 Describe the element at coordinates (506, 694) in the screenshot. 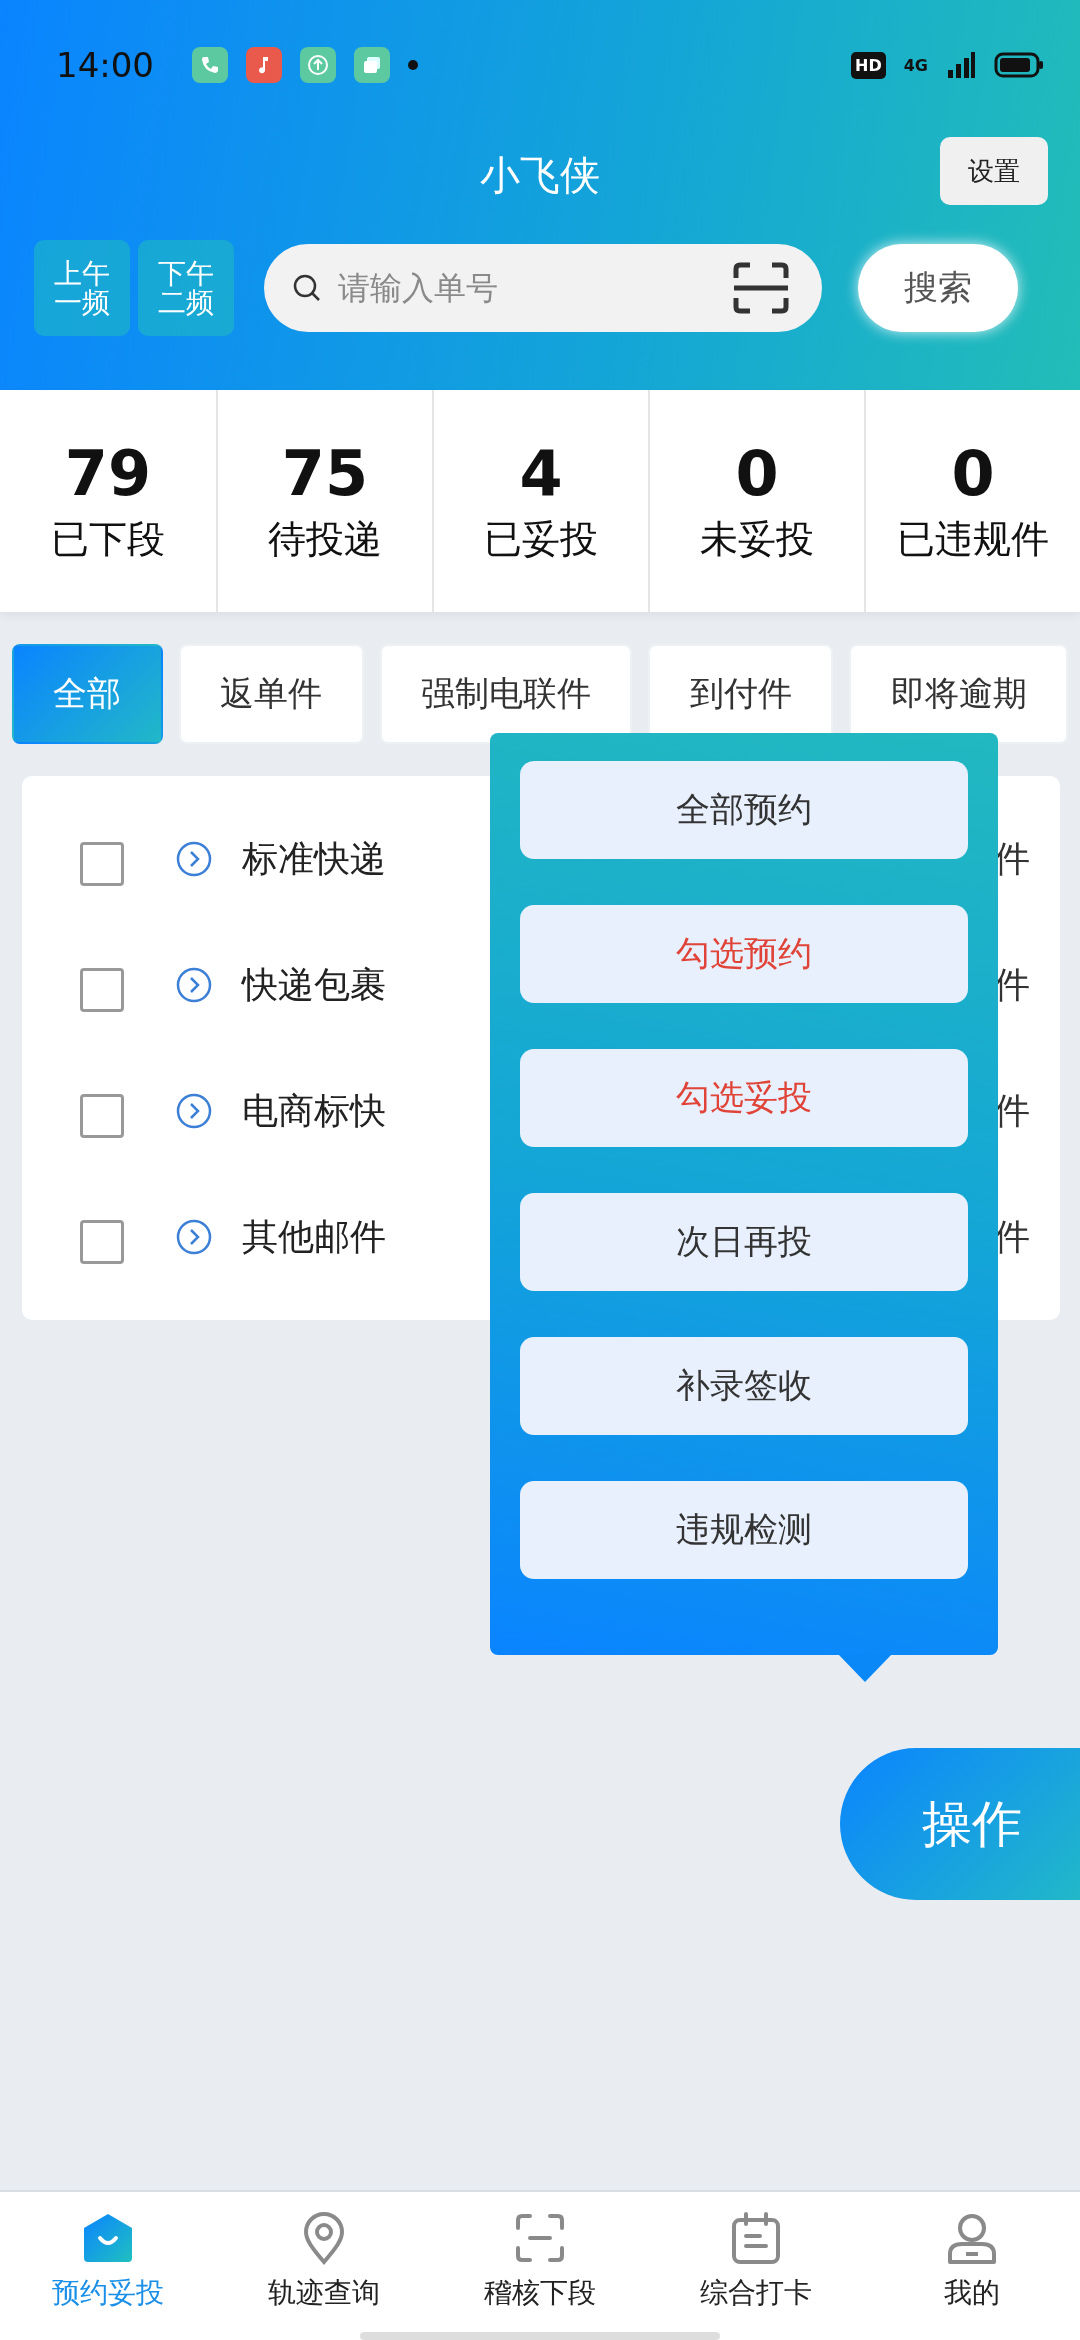

I see `filter-tab: 强制电联件` at that location.